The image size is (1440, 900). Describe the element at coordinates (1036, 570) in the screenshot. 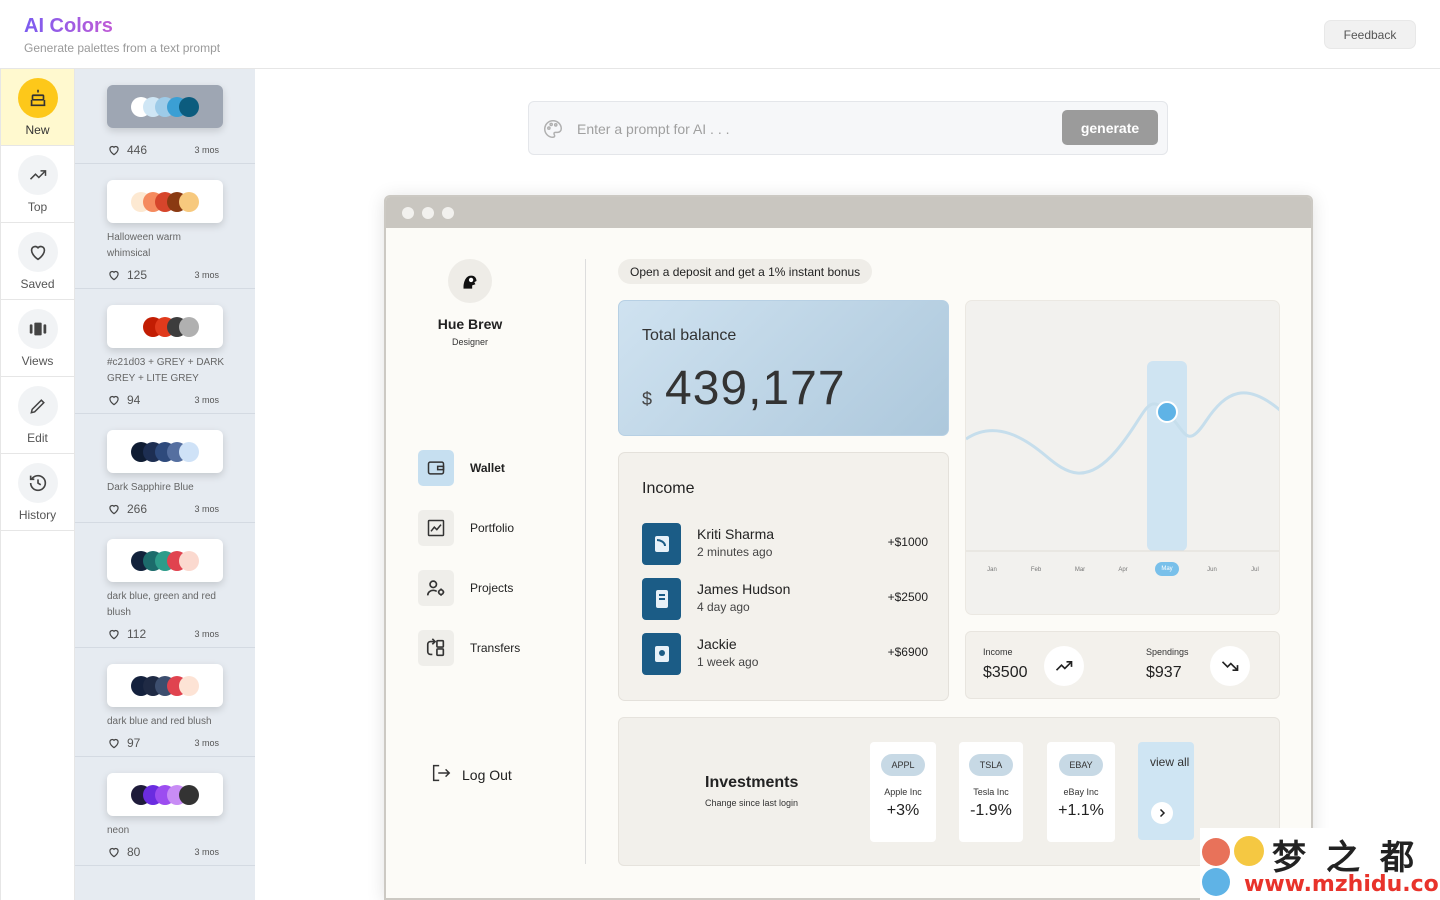

I see `month-label: Feb` at that location.